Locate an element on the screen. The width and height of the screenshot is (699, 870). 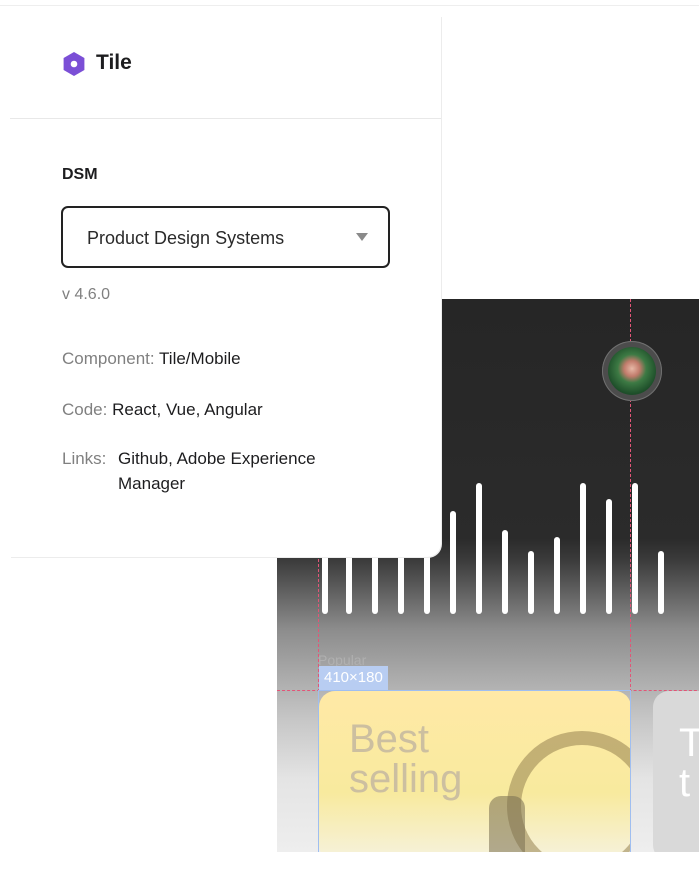
avatar-photo is located at coordinates (632, 371).